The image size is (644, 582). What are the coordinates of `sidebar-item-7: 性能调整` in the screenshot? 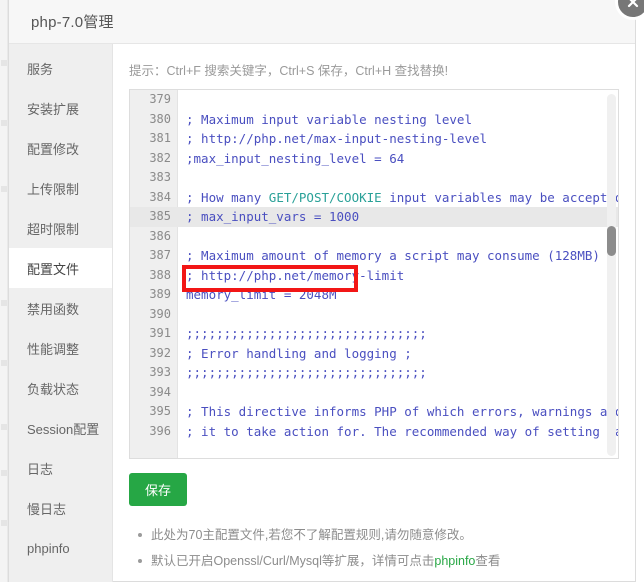 It's located at (60, 348).